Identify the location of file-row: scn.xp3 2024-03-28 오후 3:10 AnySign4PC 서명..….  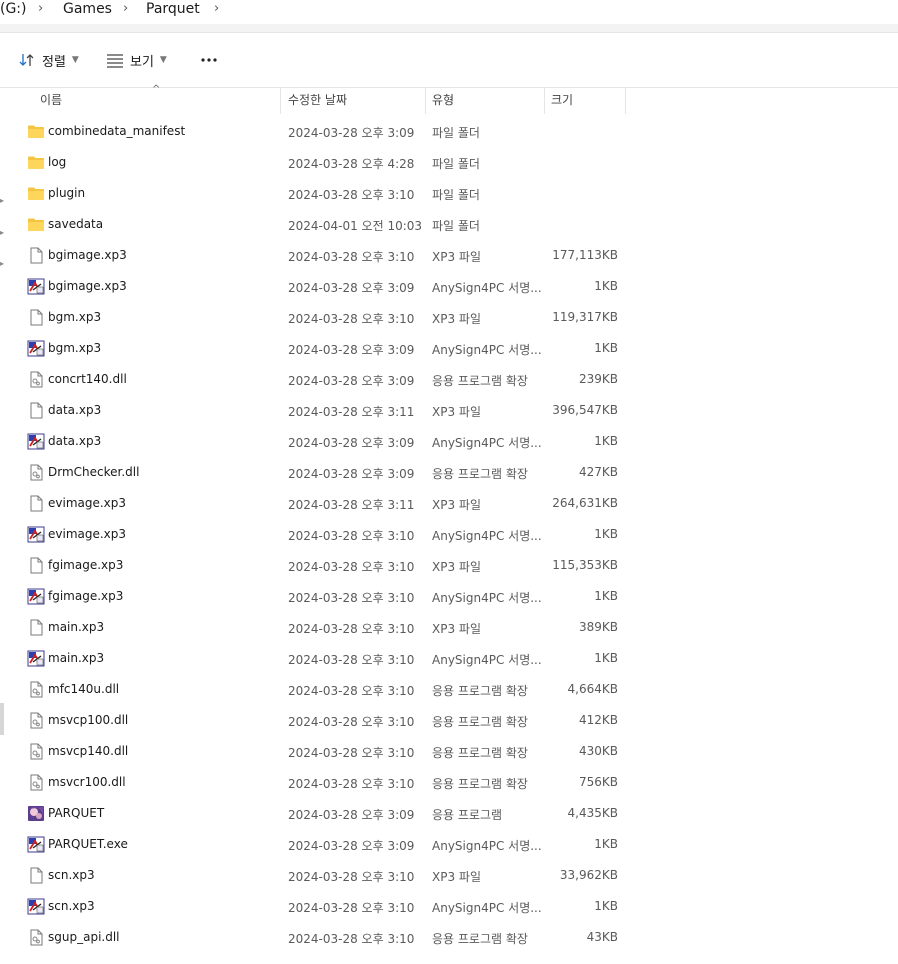
(324, 906).